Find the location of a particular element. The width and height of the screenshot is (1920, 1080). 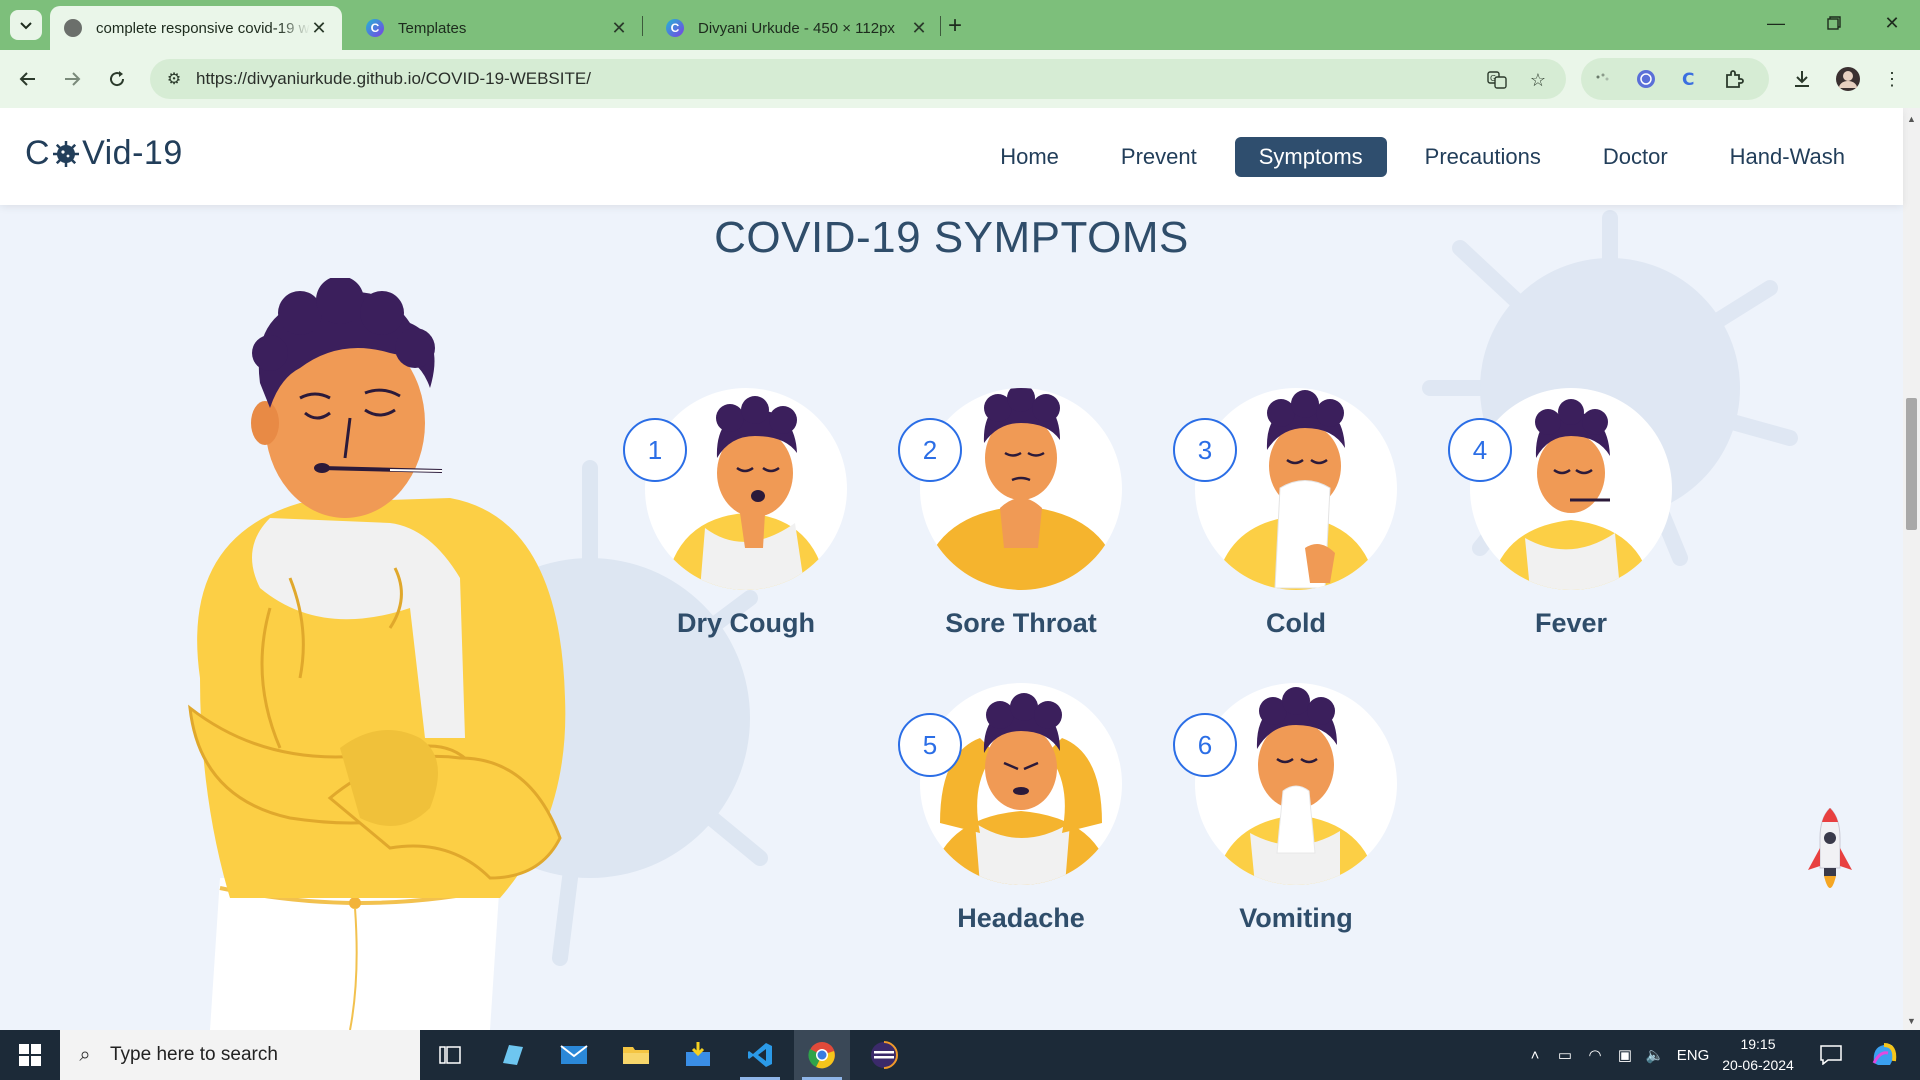

notepad-app-icon is located at coordinates (512, 1055).